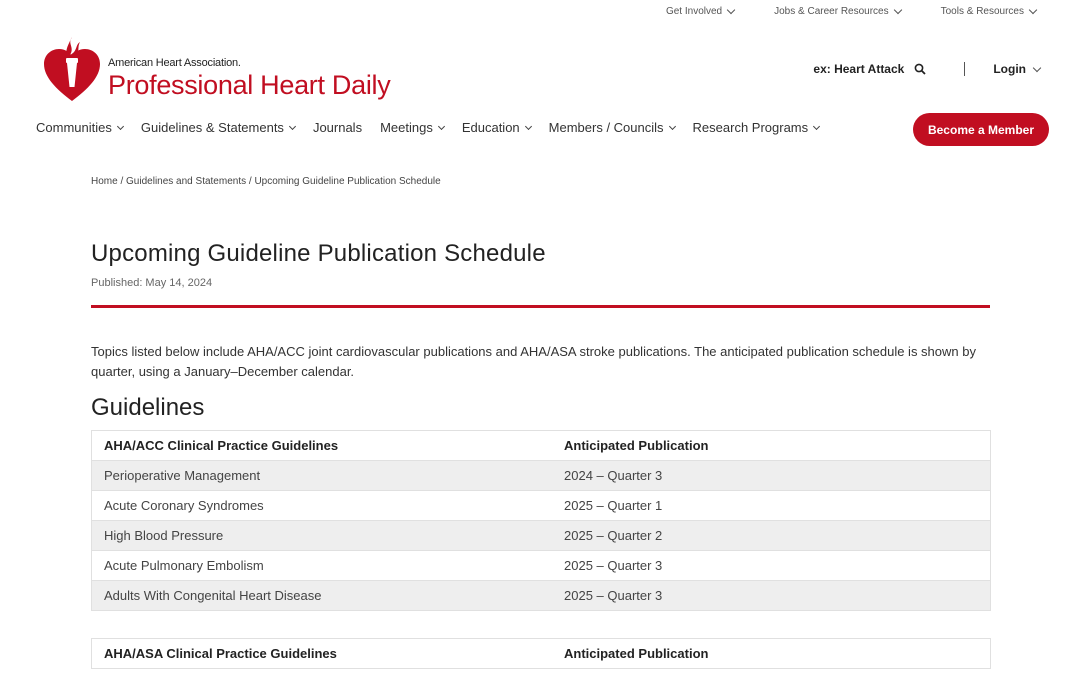 Image resolution: width=1080 pixels, height=675 pixels. Describe the element at coordinates (148, 407) in the screenshot. I see `section-heading-guidelines: Guidelines` at that location.